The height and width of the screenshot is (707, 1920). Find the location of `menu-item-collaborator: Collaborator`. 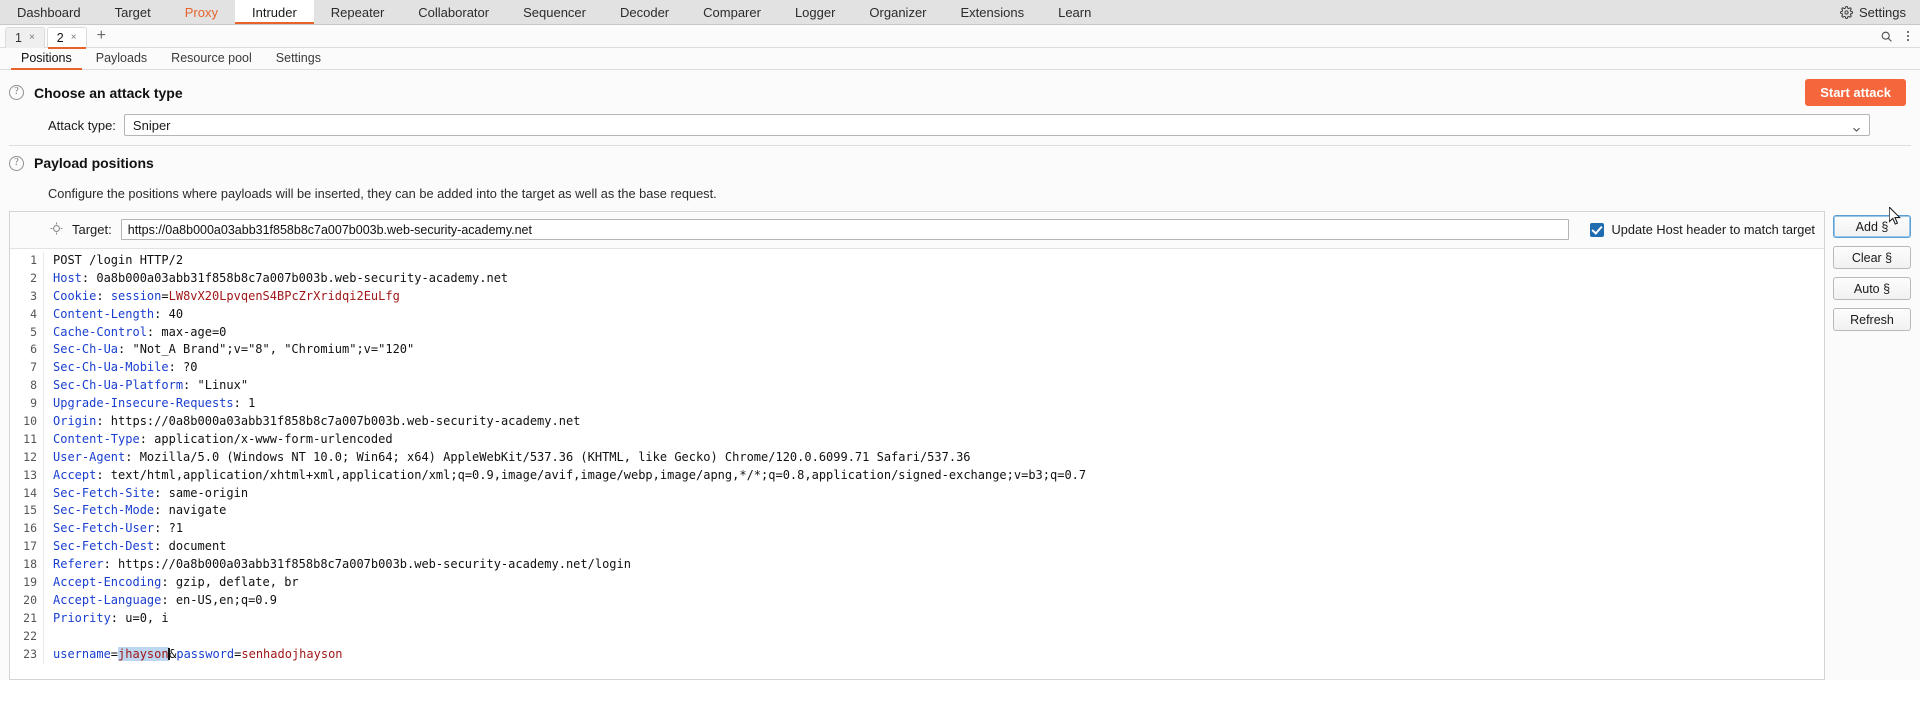

menu-item-collaborator: Collaborator is located at coordinates (453, 12).